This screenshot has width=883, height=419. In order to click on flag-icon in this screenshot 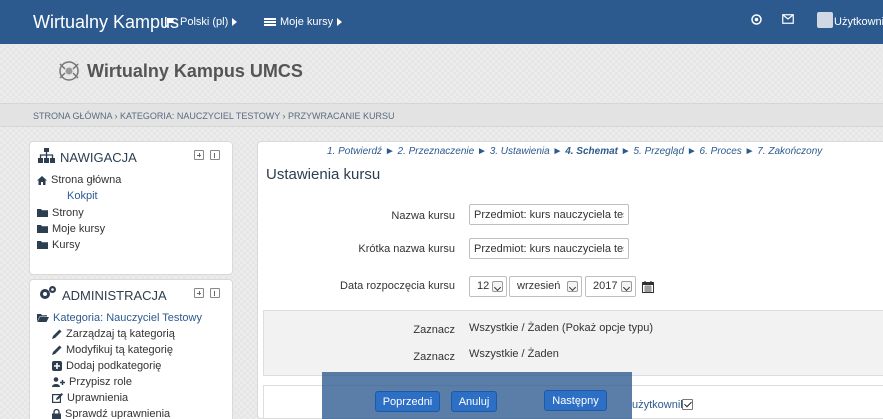, I will do `click(170, 22)`.